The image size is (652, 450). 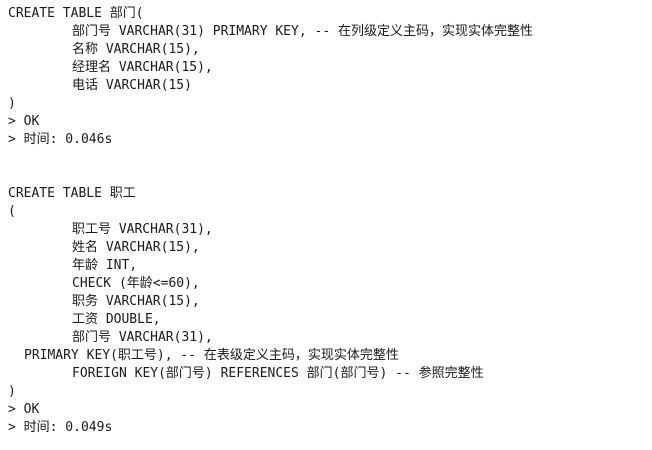 I want to click on sql-line: CREATE TABLE 职工, so click(x=72, y=193).